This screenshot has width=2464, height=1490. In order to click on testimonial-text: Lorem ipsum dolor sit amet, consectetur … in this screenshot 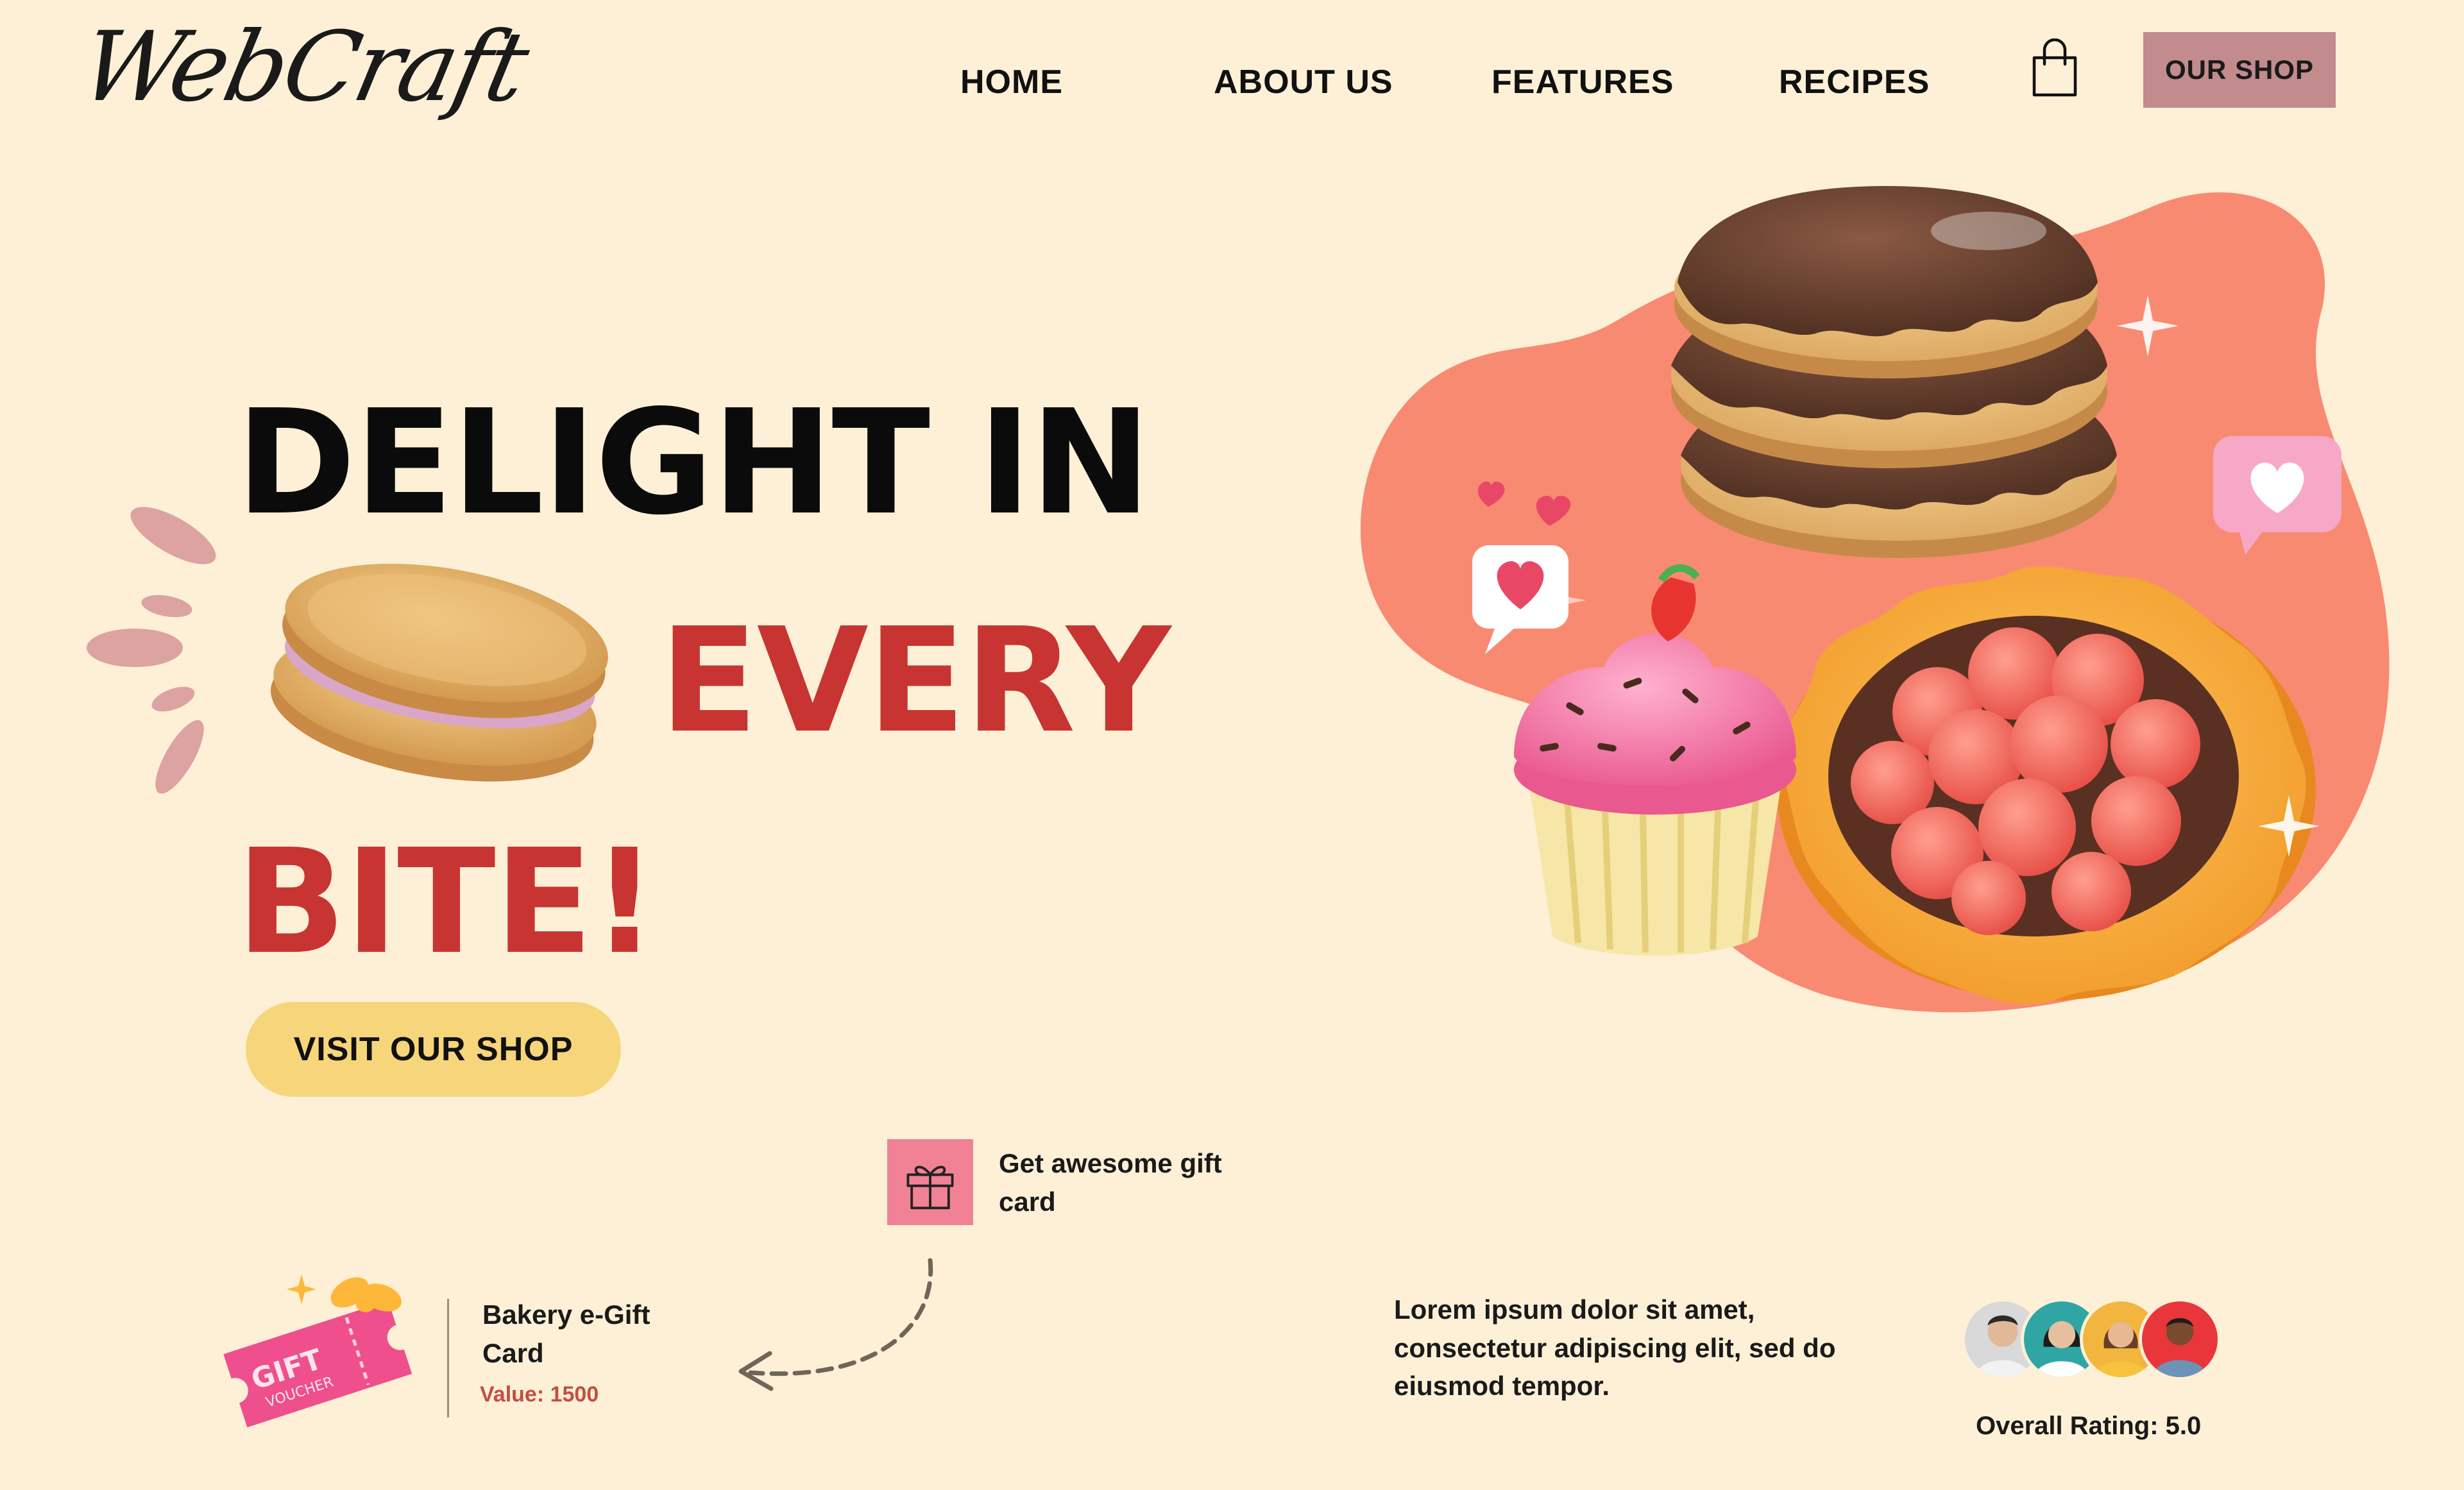, I will do `click(1615, 1347)`.